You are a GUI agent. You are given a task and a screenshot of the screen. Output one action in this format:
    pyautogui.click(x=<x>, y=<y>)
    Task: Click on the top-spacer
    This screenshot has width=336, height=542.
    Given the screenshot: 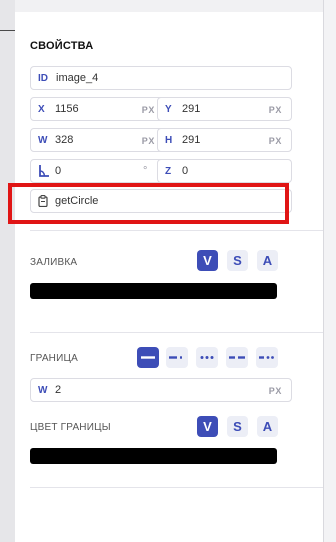 What is the action you would take?
    pyautogui.click(x=169, y=6)
    